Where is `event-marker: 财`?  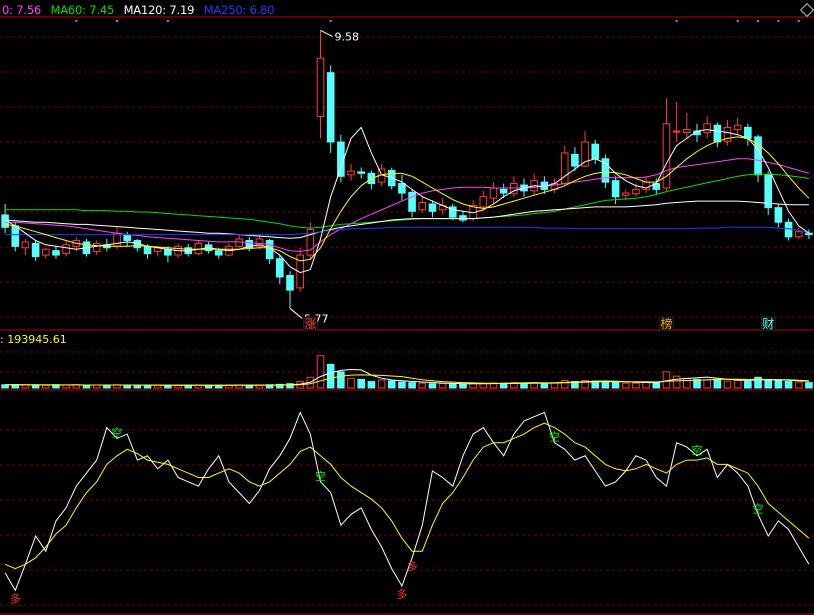 event-marker: 财 is located at coordinates (768, 324).